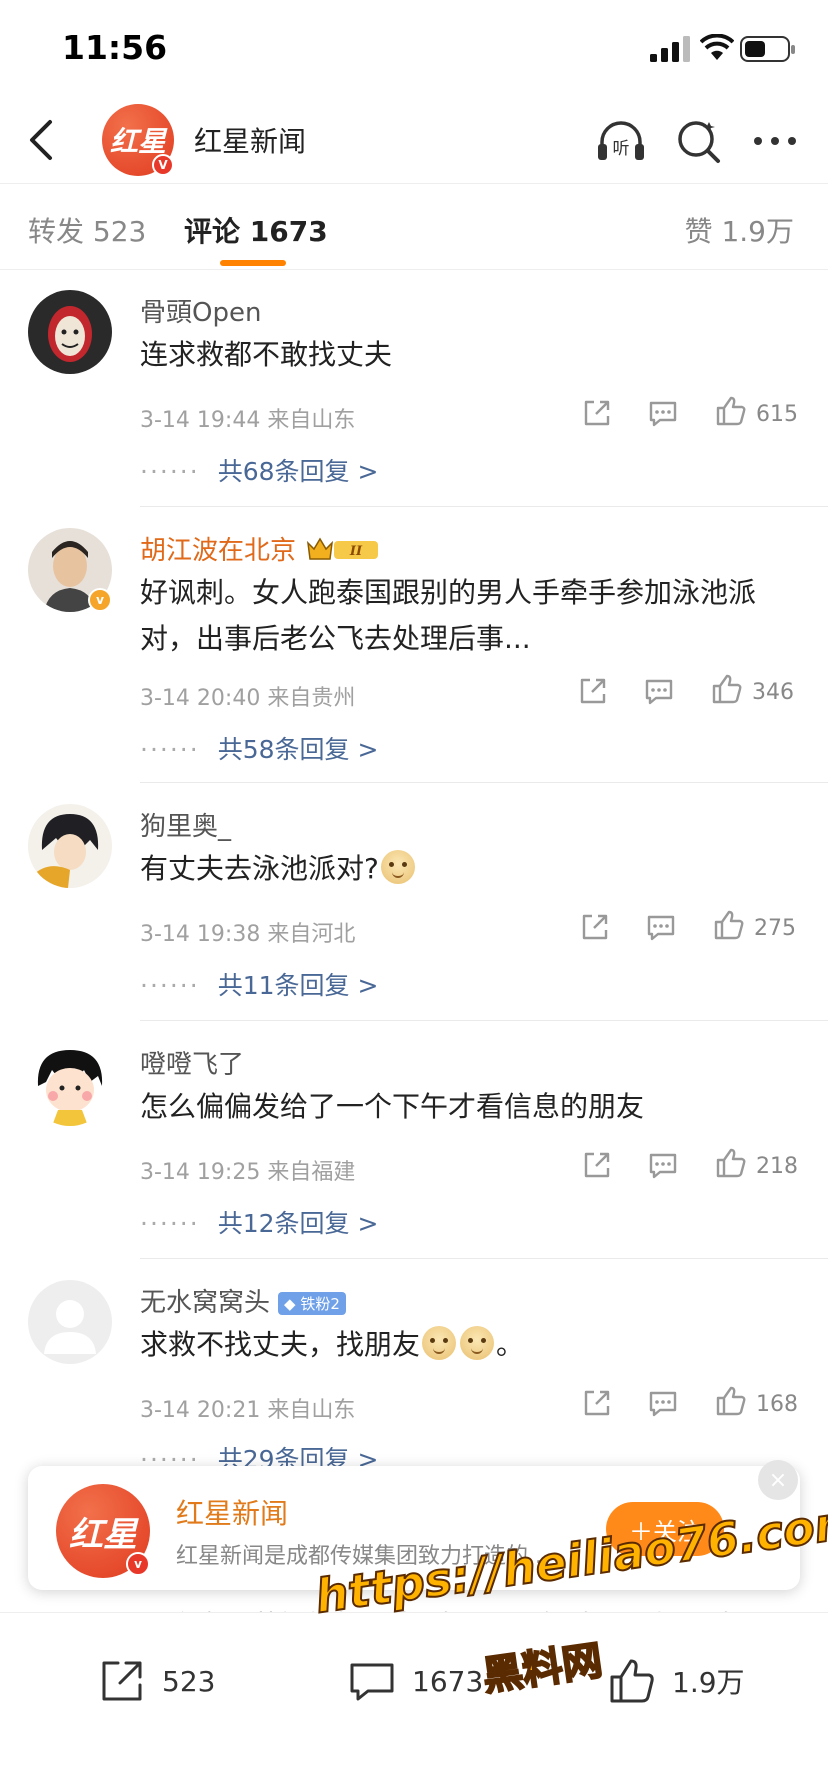 This screenshot has width=828, height=1792. What do you see at coordinates (42, 140) in the screenshot?
I see `back-arrow-icon` at bounding box center [42, 140].